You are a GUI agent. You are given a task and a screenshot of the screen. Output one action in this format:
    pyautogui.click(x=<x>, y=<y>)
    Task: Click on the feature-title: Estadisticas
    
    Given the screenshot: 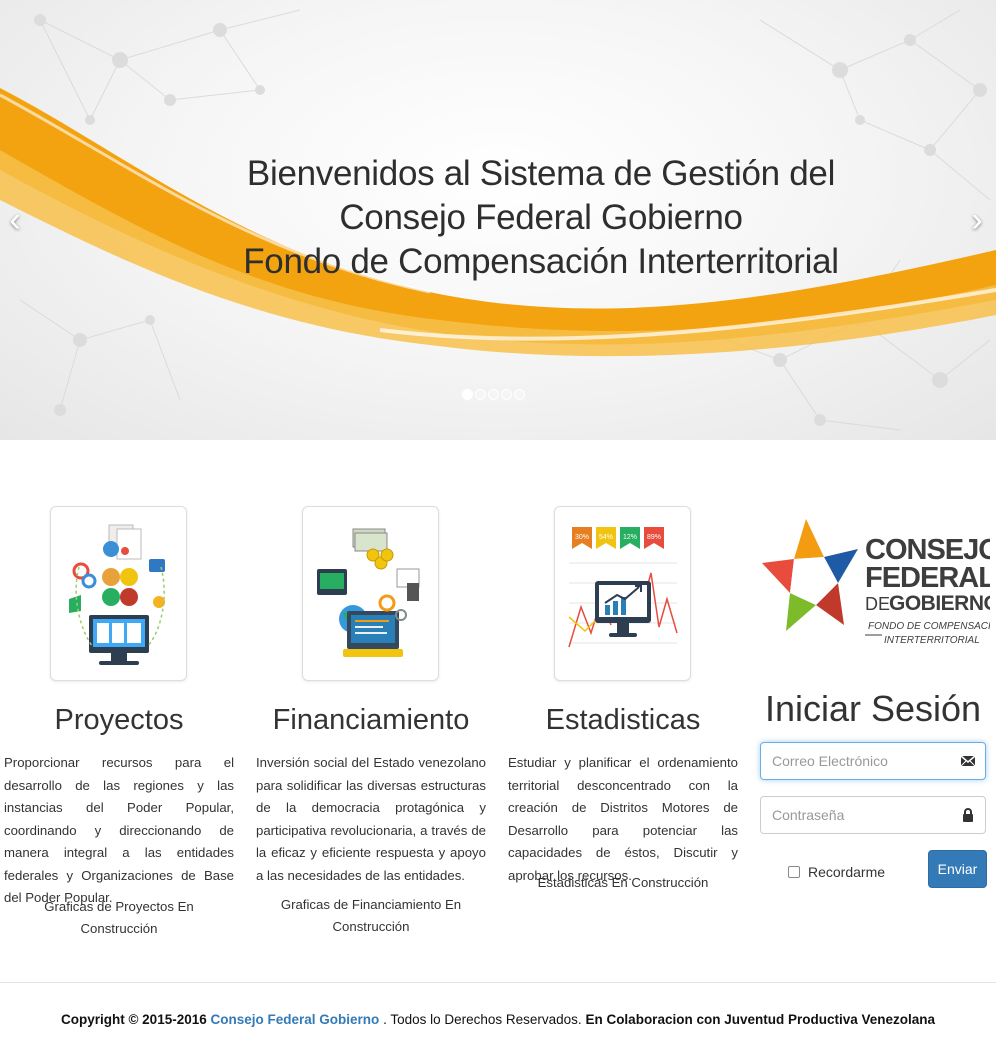 What is the action you would take?
    pyautogui.click(x=623, y=720)
    